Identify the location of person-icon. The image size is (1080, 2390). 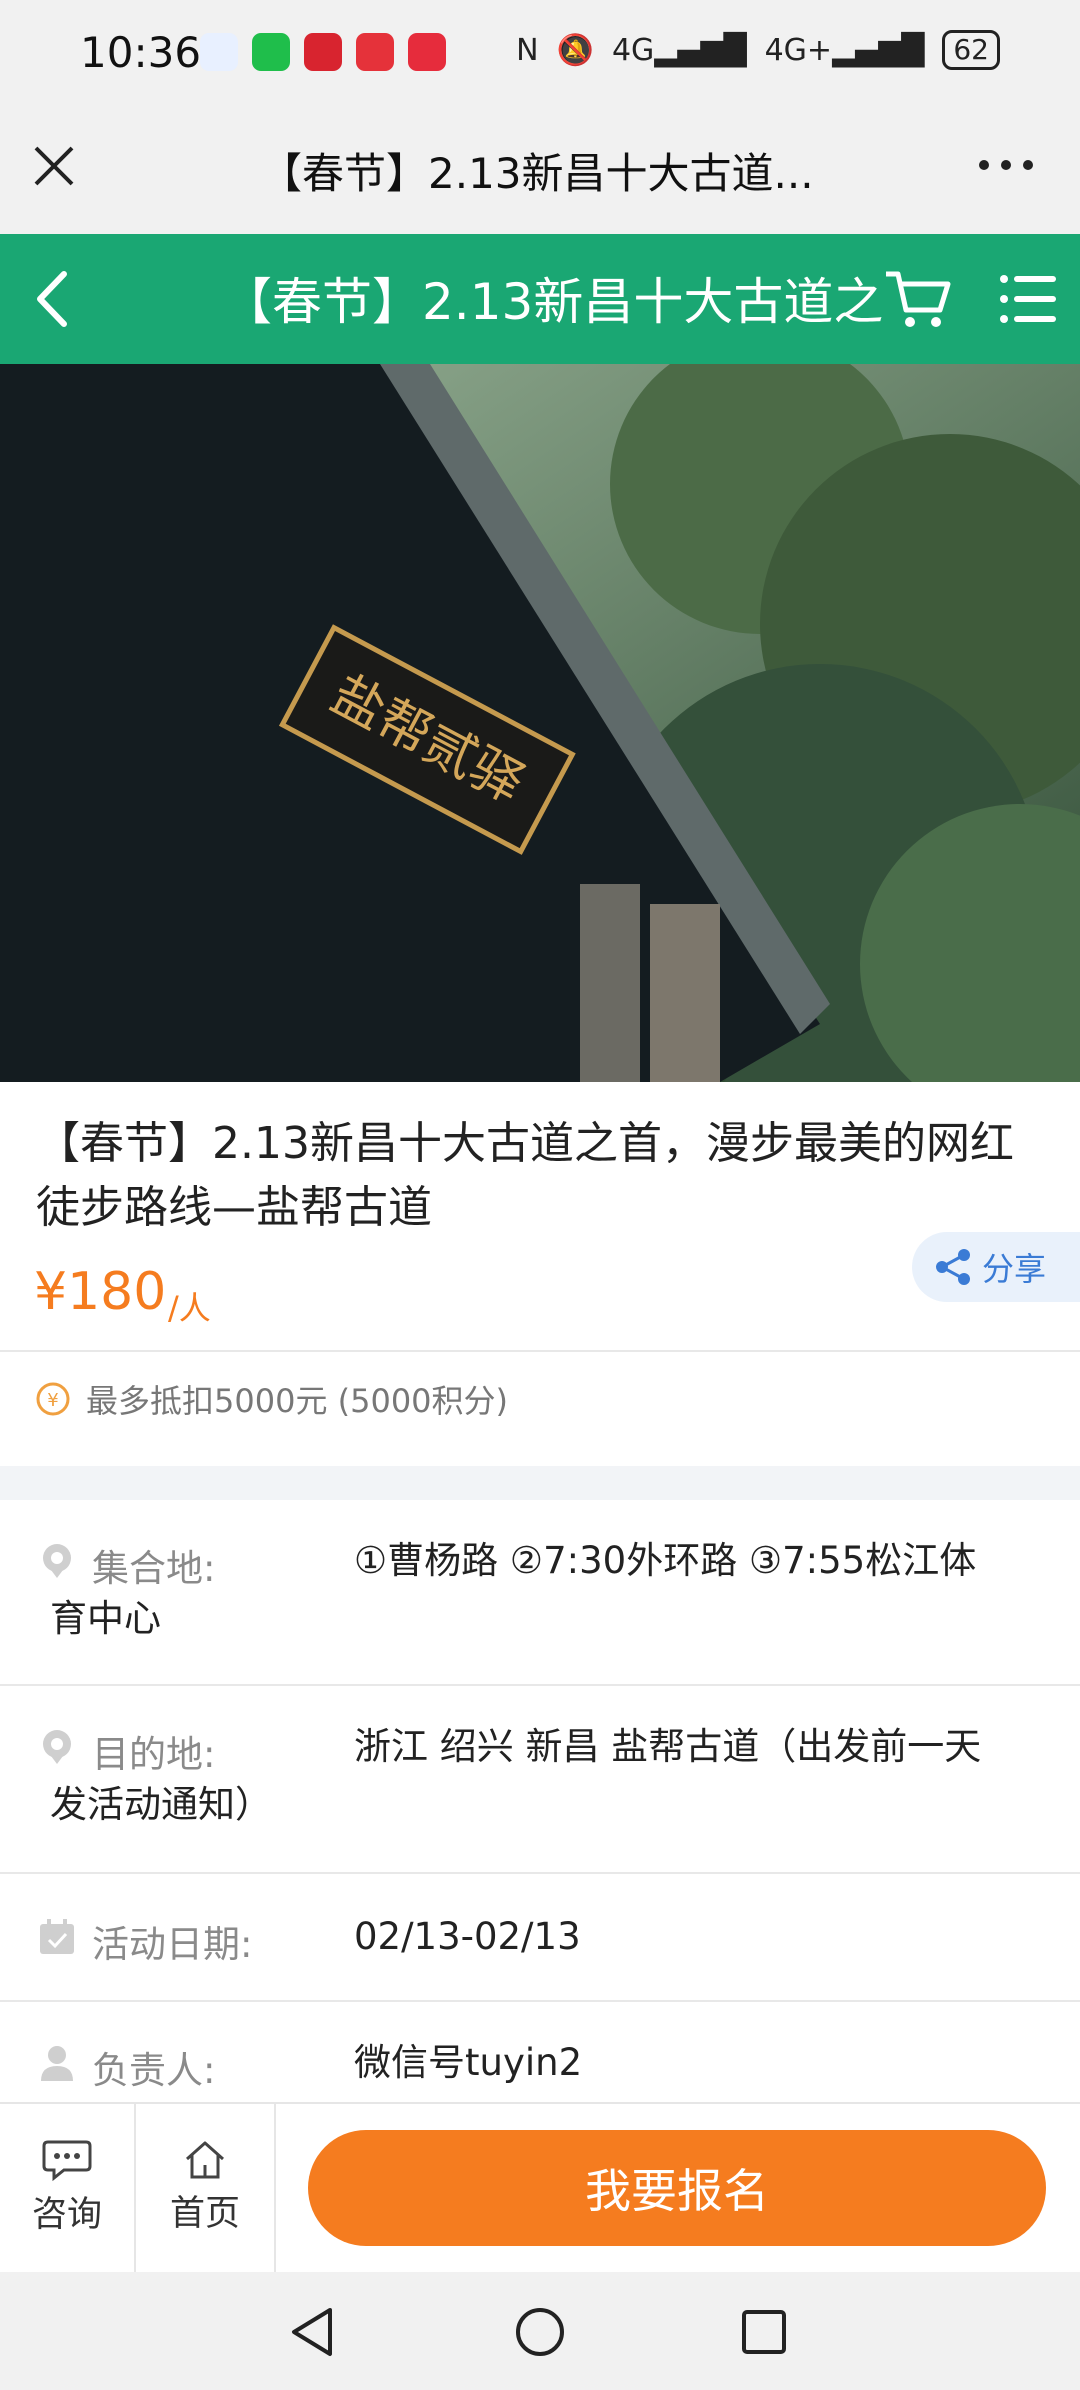
(57, 2063).